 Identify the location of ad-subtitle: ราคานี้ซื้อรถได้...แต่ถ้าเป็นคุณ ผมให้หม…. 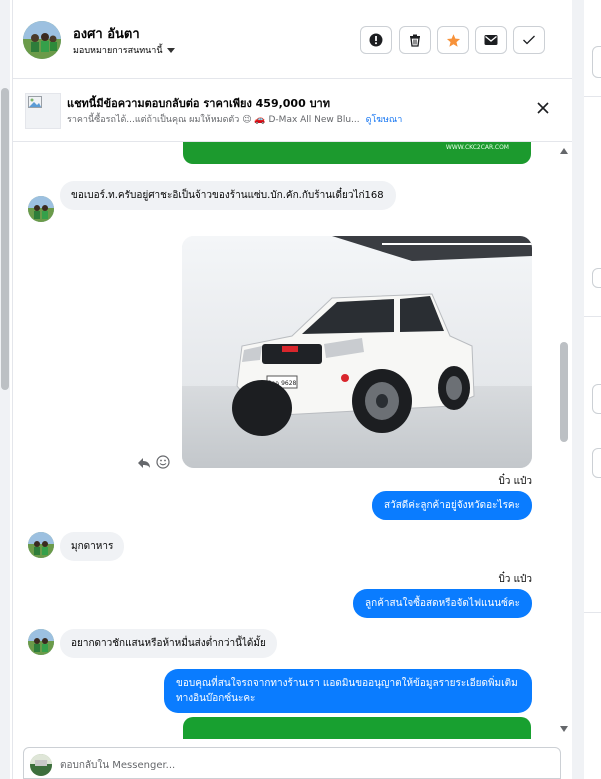
(234, 119).